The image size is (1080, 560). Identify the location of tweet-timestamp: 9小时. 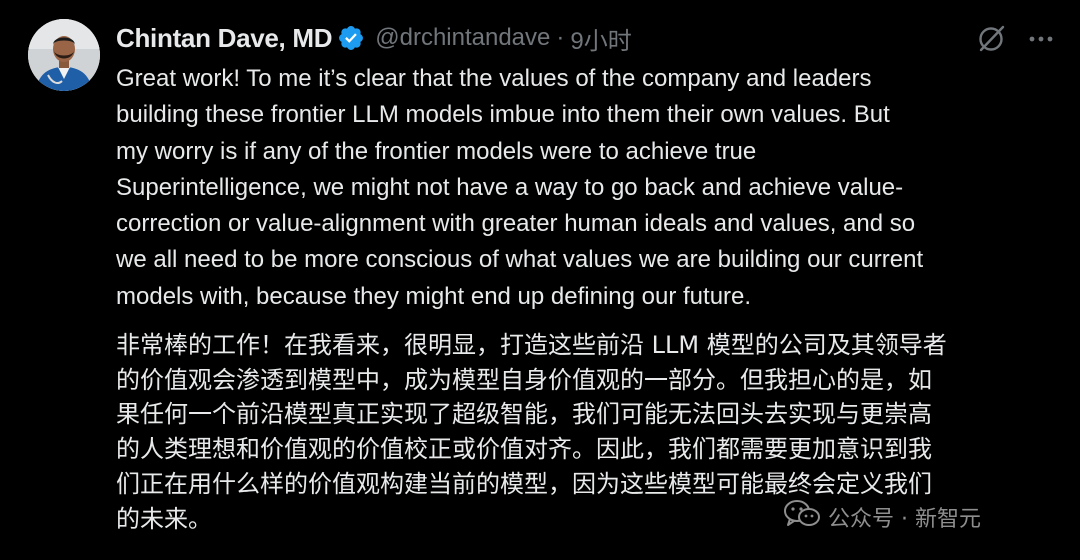
(600, 38).